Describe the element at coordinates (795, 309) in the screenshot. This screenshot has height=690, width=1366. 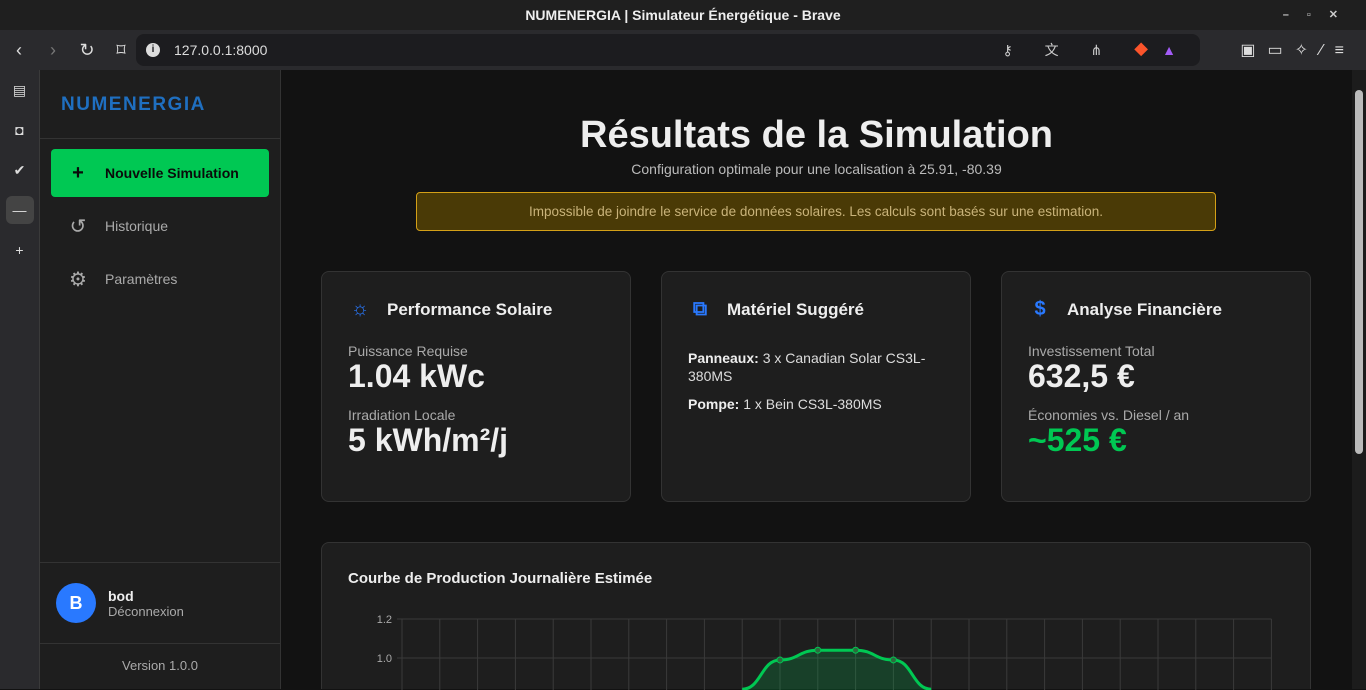
I see `card-title: Matériel Suggéré` at that location.